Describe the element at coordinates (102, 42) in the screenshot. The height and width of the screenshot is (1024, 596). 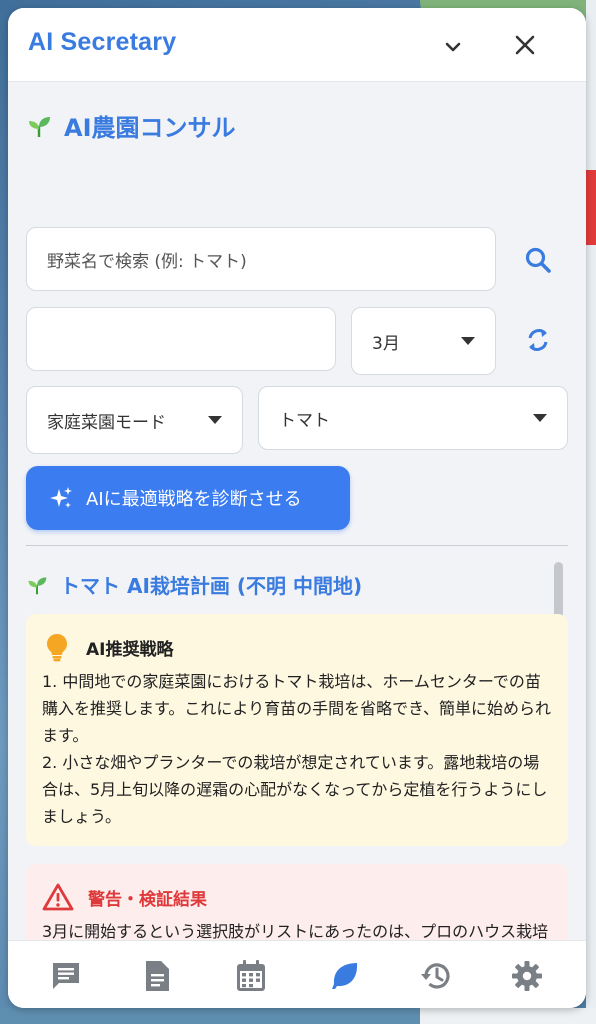
I see `app-title: AI Secretary` at that location.